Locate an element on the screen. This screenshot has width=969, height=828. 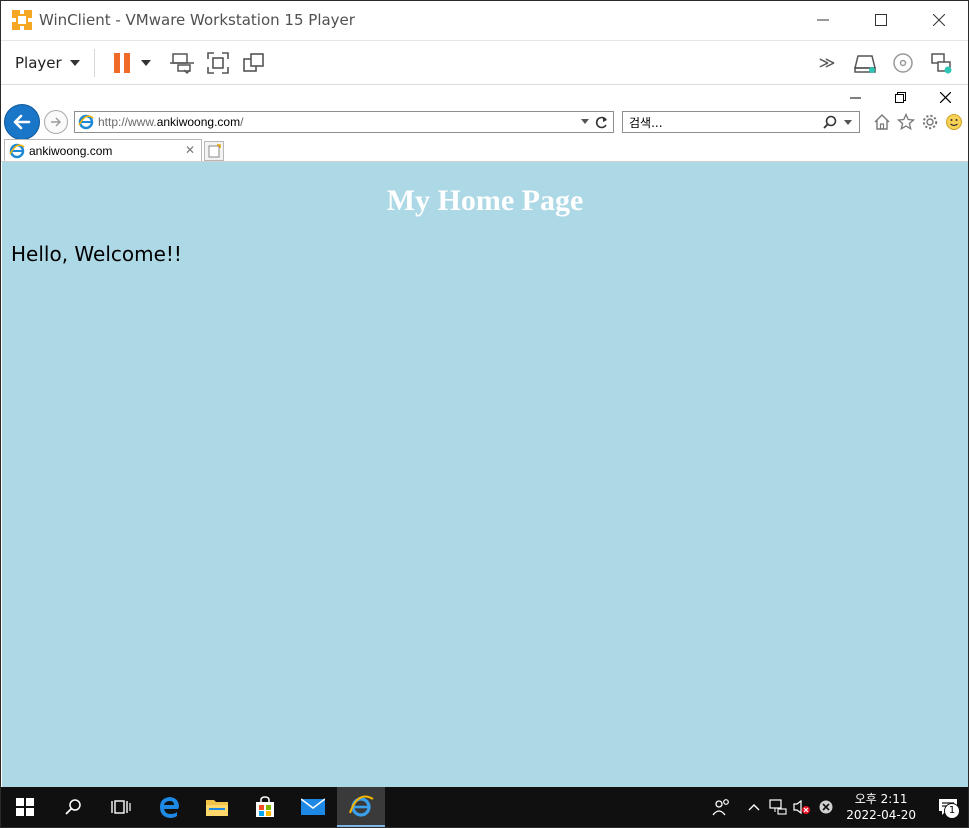
feedback-button is located at coordinates (954, 122).